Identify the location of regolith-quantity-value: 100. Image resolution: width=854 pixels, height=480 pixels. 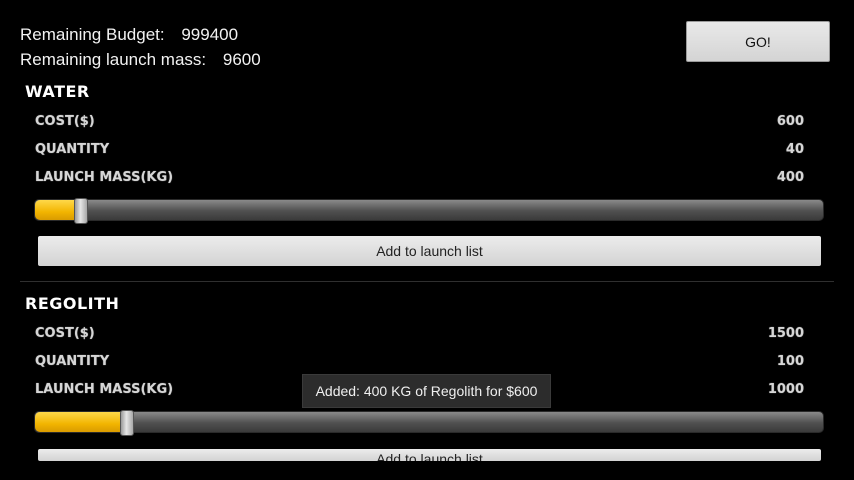
(790, 361).